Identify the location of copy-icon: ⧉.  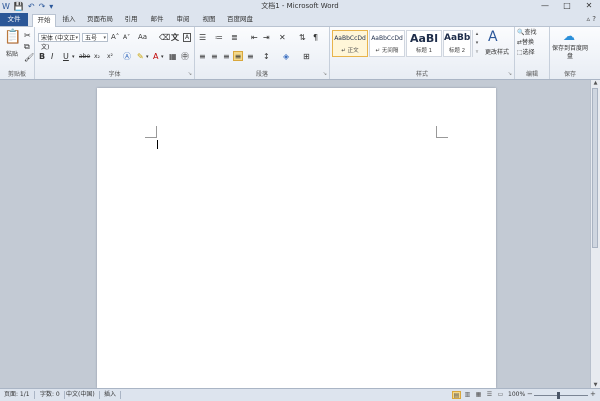
(27, 46).